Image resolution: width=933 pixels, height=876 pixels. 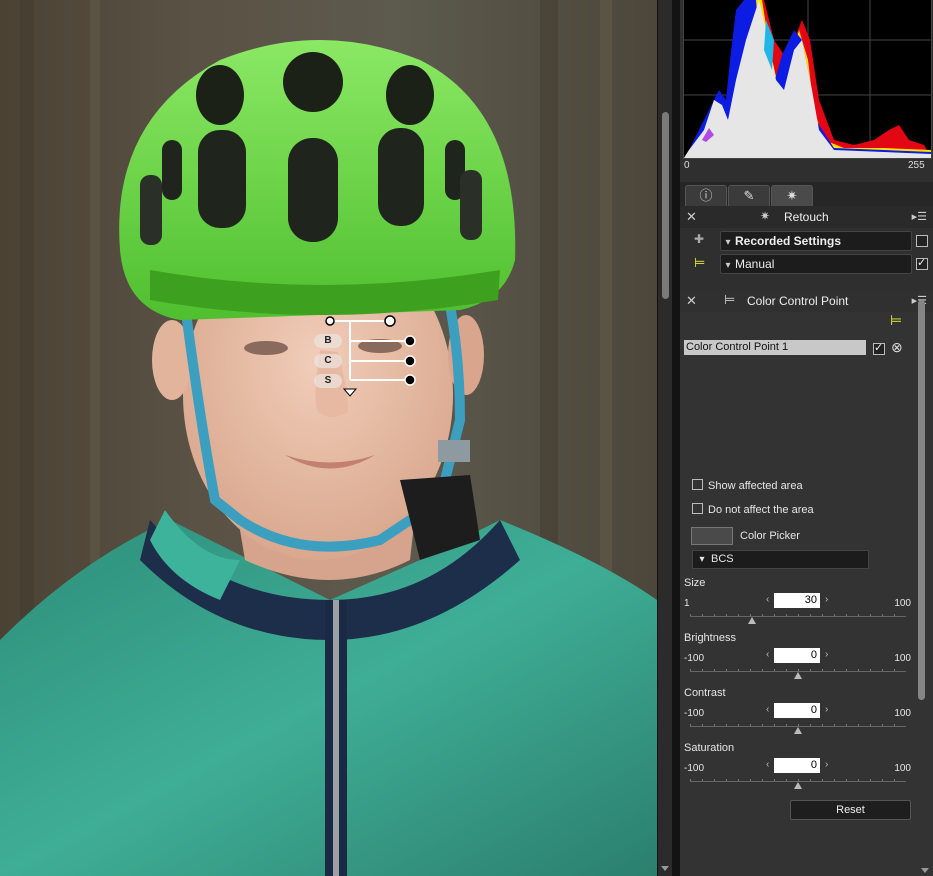 I want to click on panel-scroll-down-icon, so click(x=925, y=869).